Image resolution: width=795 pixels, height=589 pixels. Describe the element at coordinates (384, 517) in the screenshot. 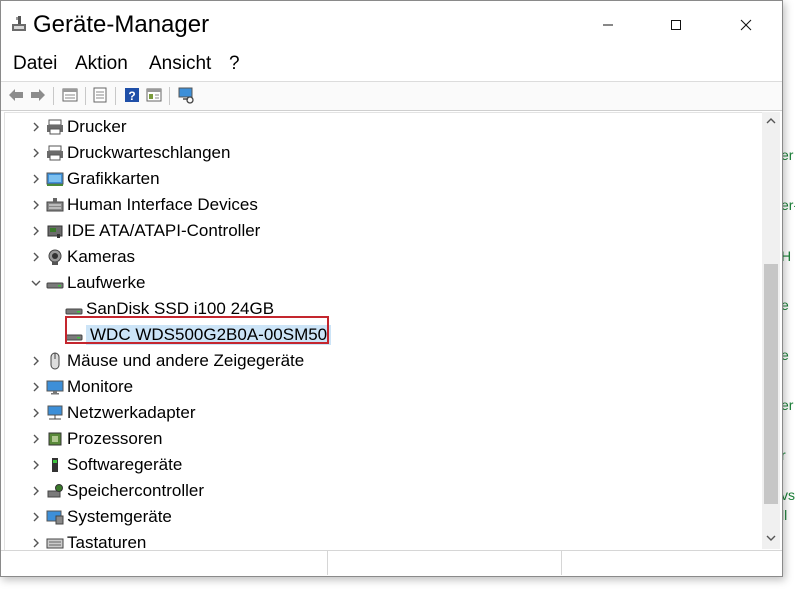

I see `tree-category-item: Systemgeräte` at that location.